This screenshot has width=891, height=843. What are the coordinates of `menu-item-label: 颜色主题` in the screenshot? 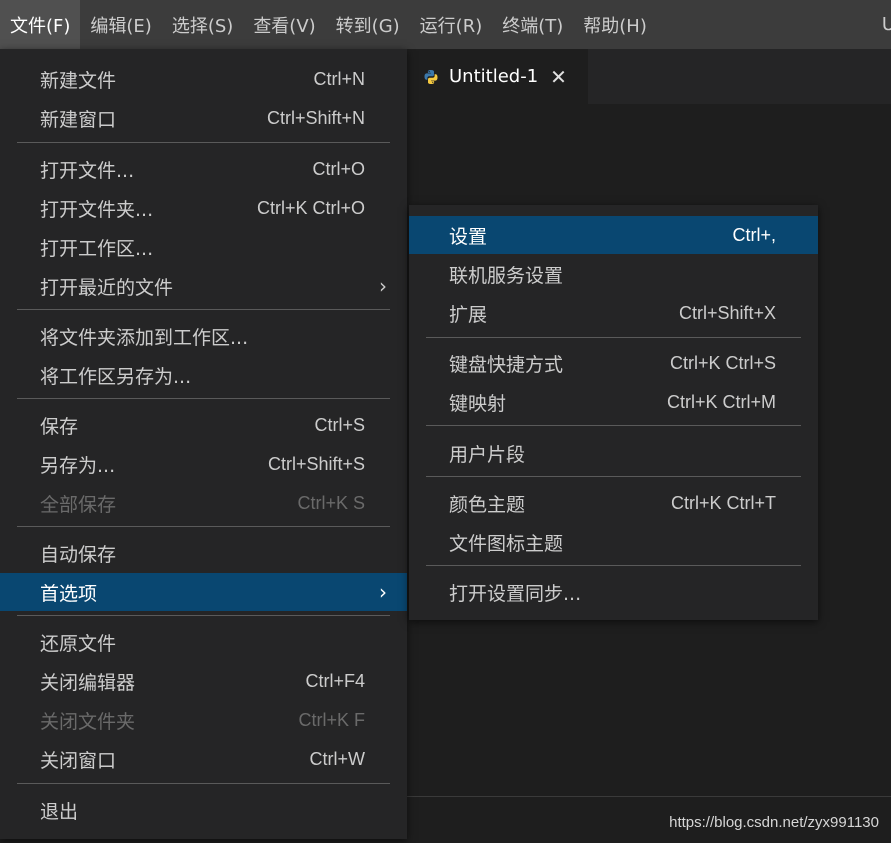 It's located at (487, 504).